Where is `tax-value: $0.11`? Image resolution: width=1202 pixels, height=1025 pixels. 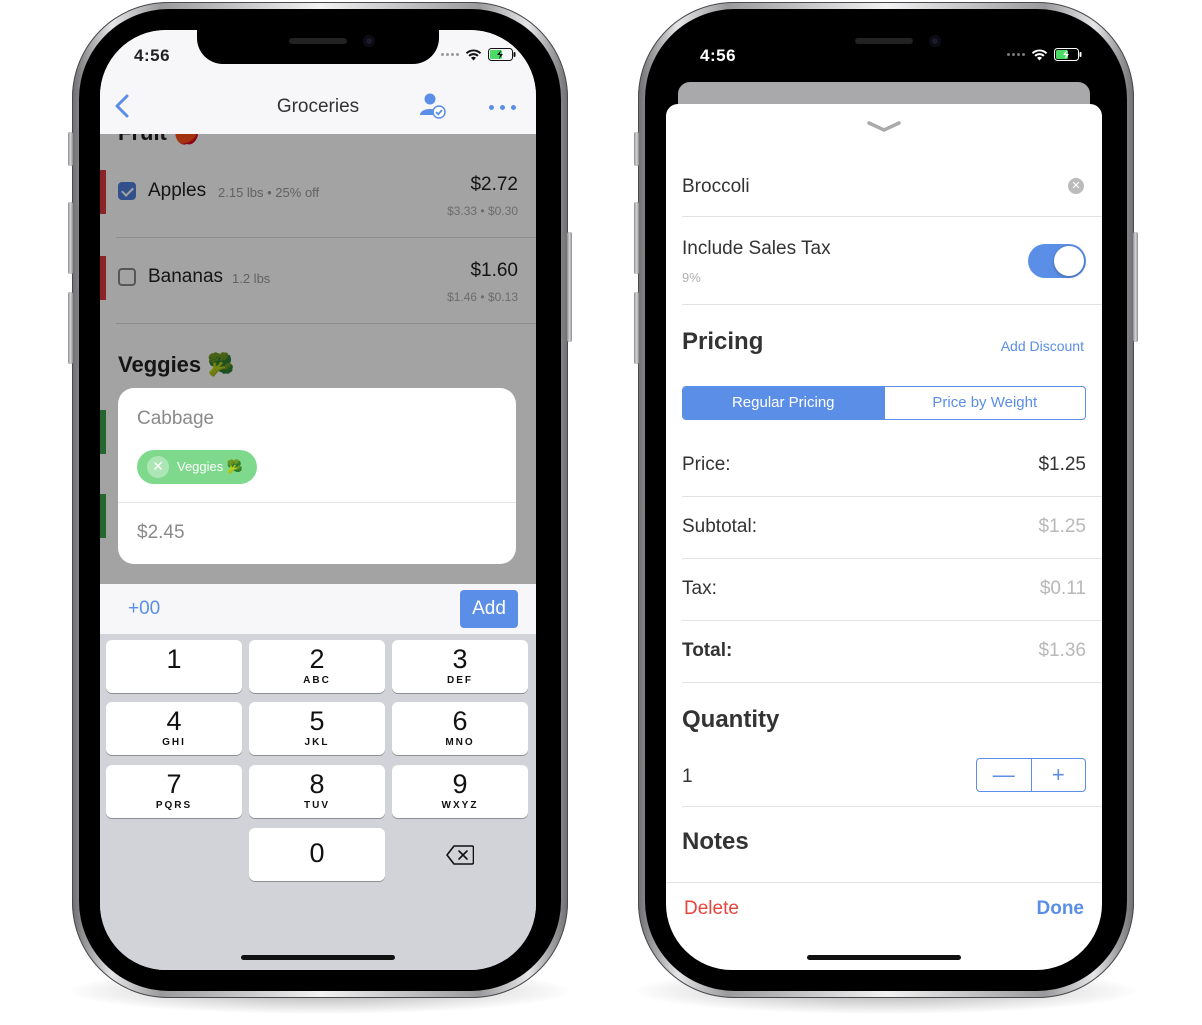 tax-value: $0.11 is located at coordinates (1062, 588).